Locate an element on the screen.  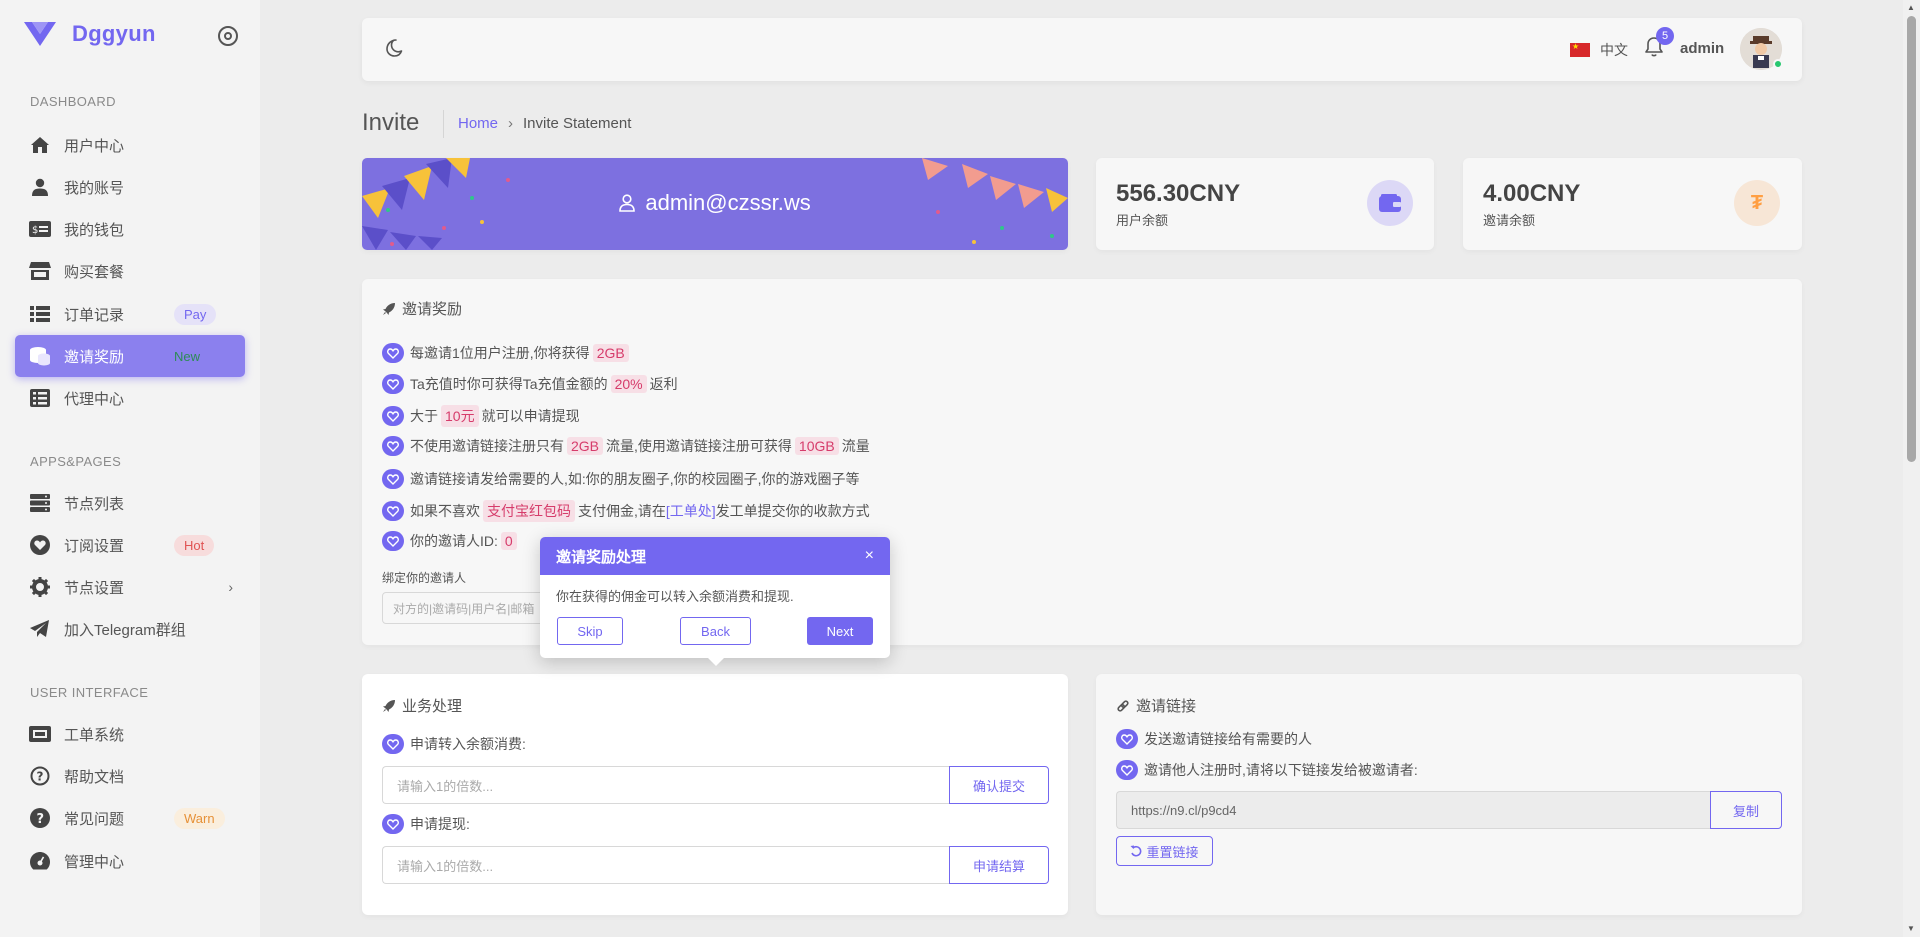
sidebar-item-admin: 管理中心 is located at coordinates (130, 861).